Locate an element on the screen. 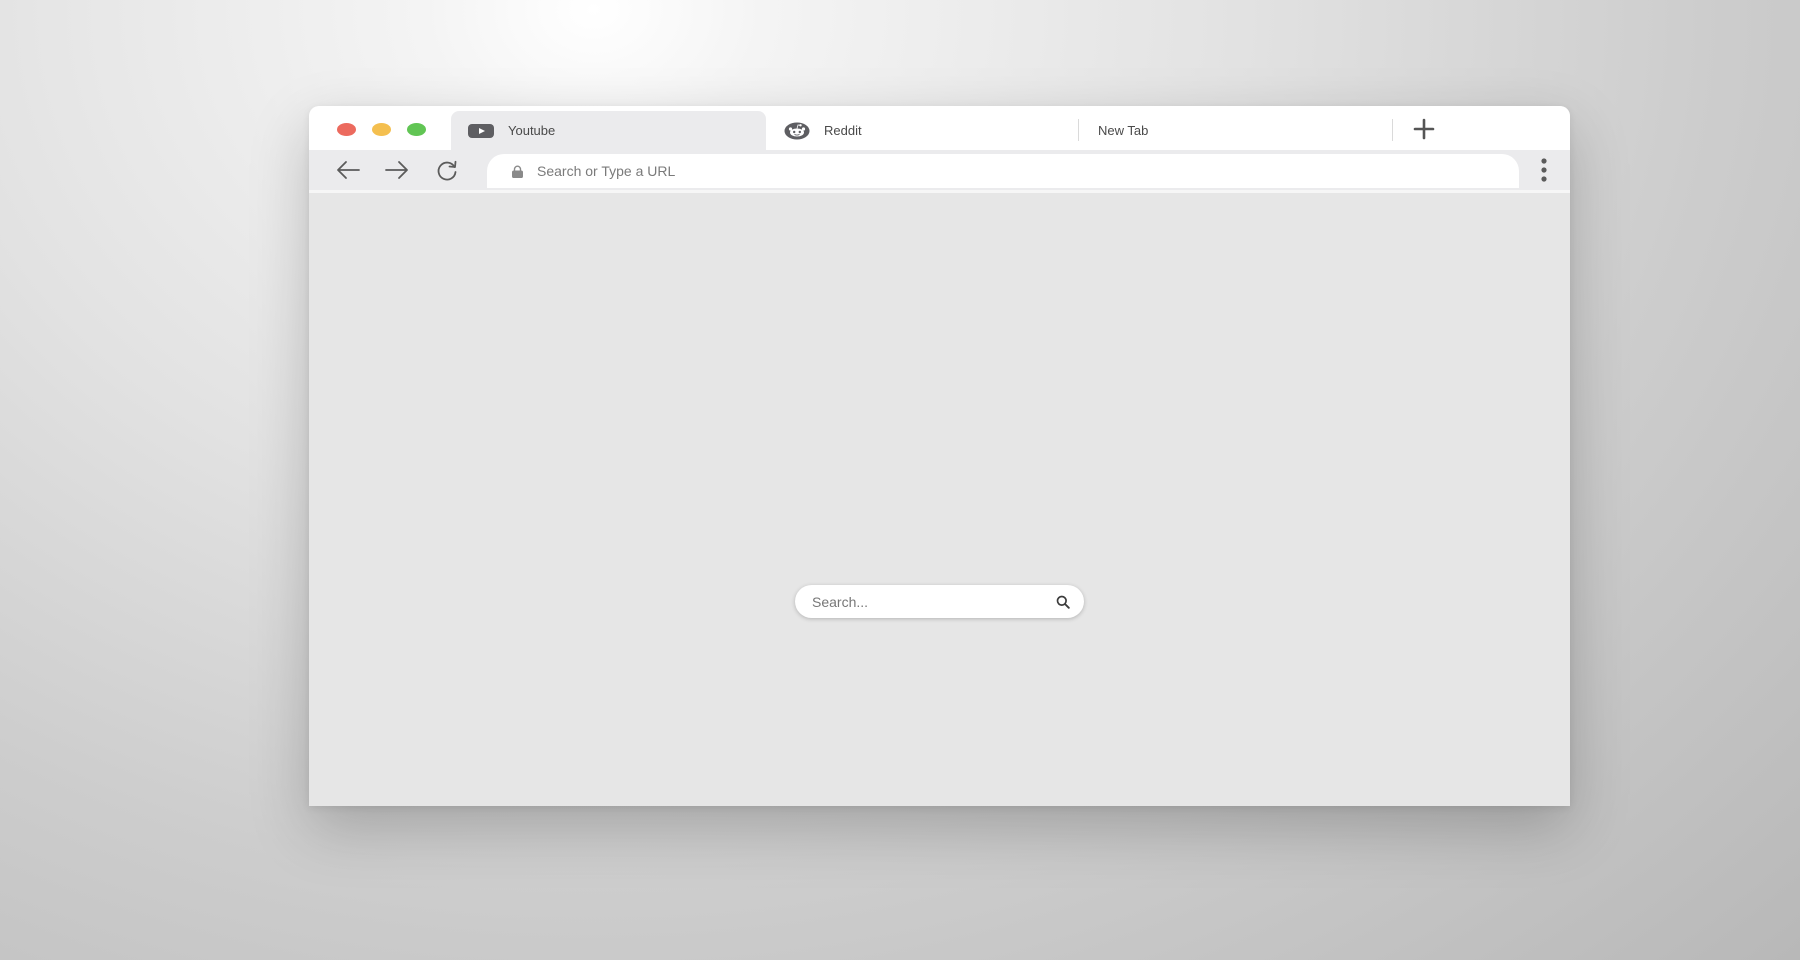  tab-label: New Tab is located at coordinates (1123, 130).